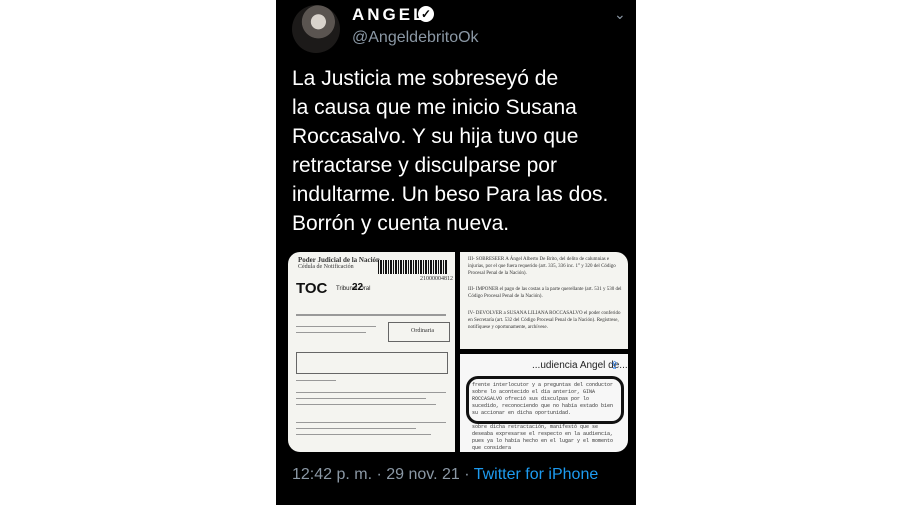 Image resolution: width=897 pixels, height=505 pixels. I want to click on tribunal-number: 22, so click(358, 287).